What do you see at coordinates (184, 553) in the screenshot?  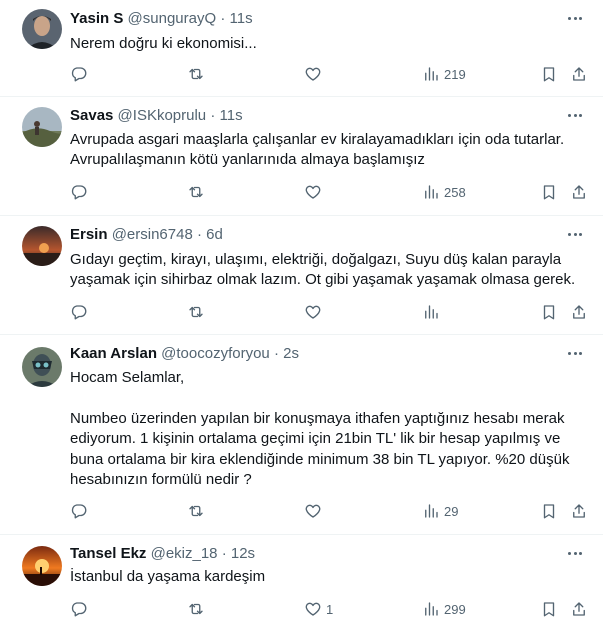 I see `user-handle: @ekiz_18` at bounding box center [184, 553].